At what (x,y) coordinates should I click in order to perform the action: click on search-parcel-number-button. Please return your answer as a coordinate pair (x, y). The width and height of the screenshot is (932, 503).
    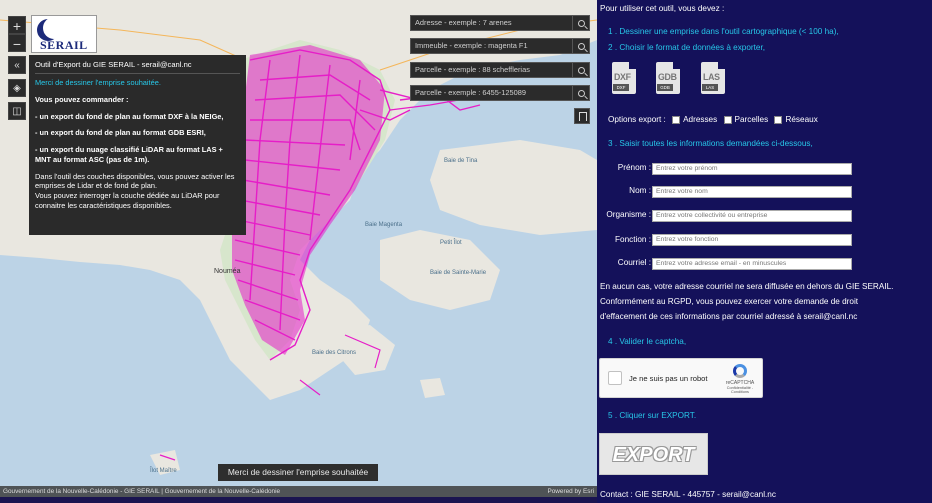
    Looking at the image, I should click on (580, 93).